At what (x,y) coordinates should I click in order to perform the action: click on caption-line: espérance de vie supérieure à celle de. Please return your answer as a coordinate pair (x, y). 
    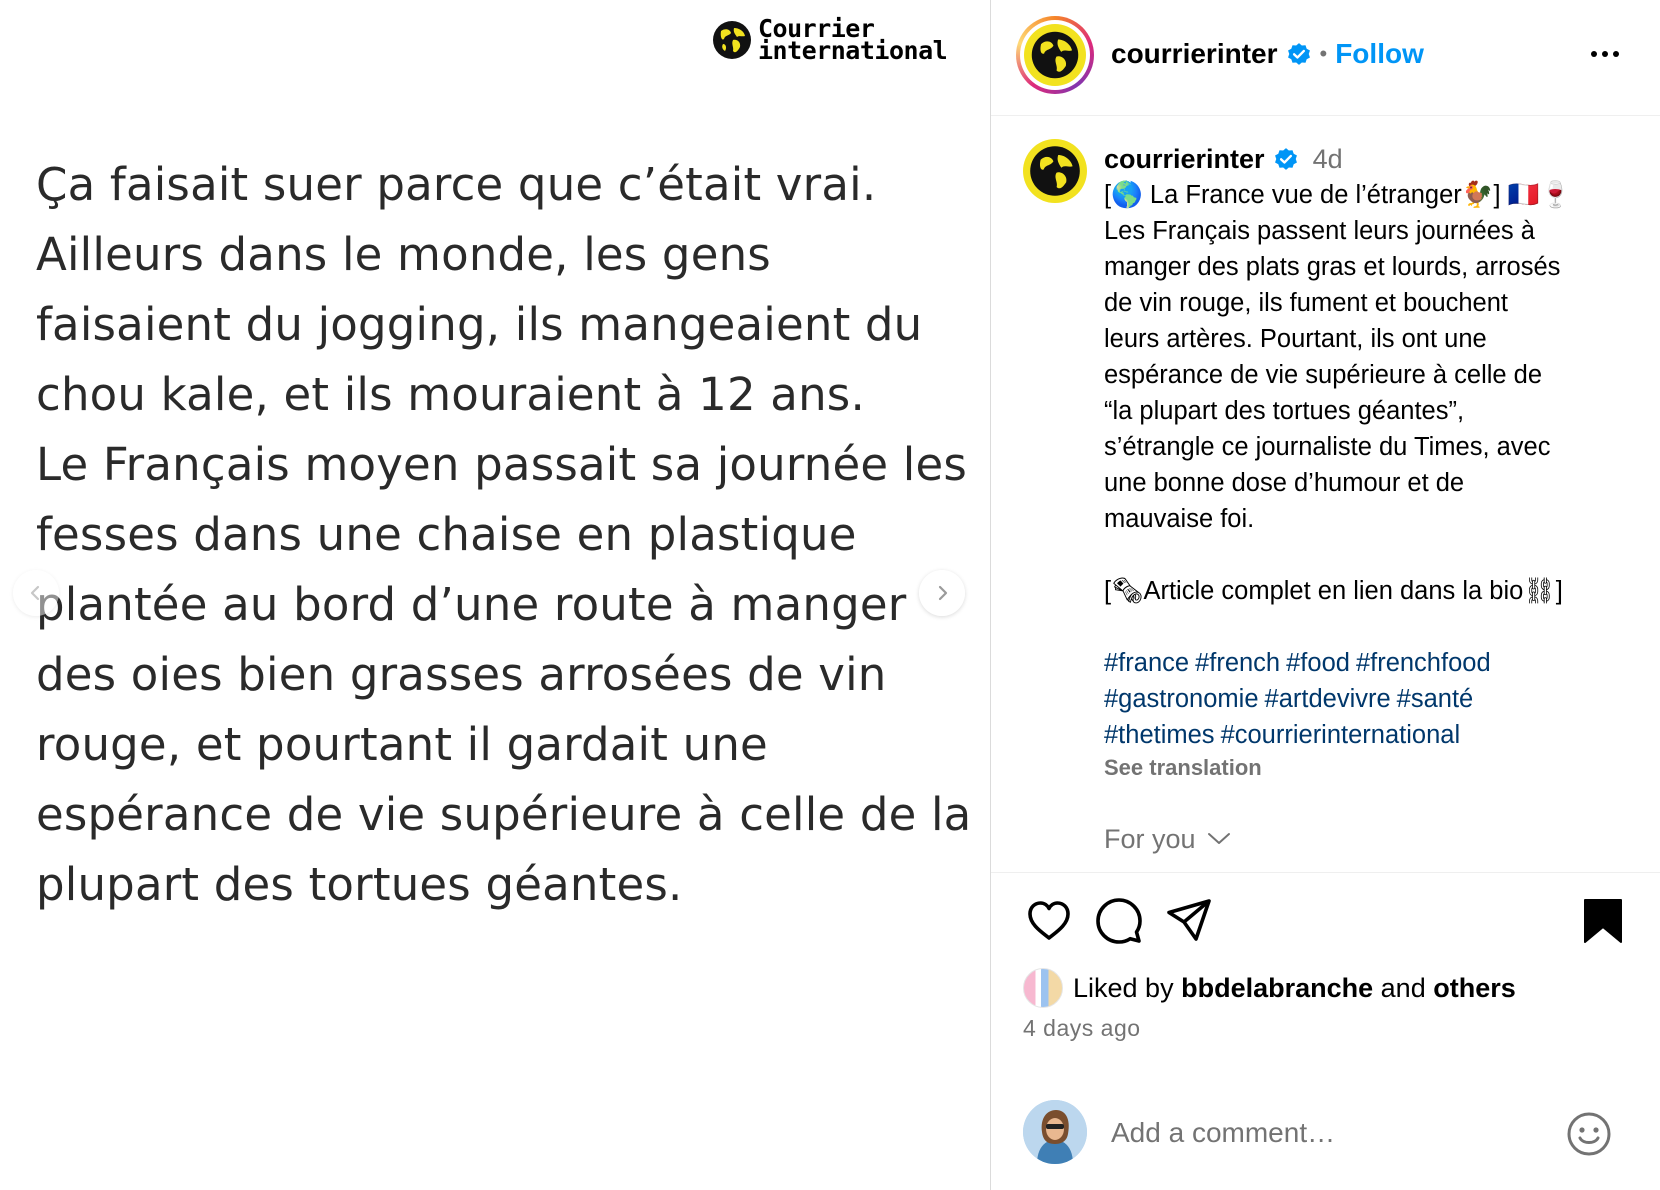
    Looking at the image, I should click on (1323, 375).